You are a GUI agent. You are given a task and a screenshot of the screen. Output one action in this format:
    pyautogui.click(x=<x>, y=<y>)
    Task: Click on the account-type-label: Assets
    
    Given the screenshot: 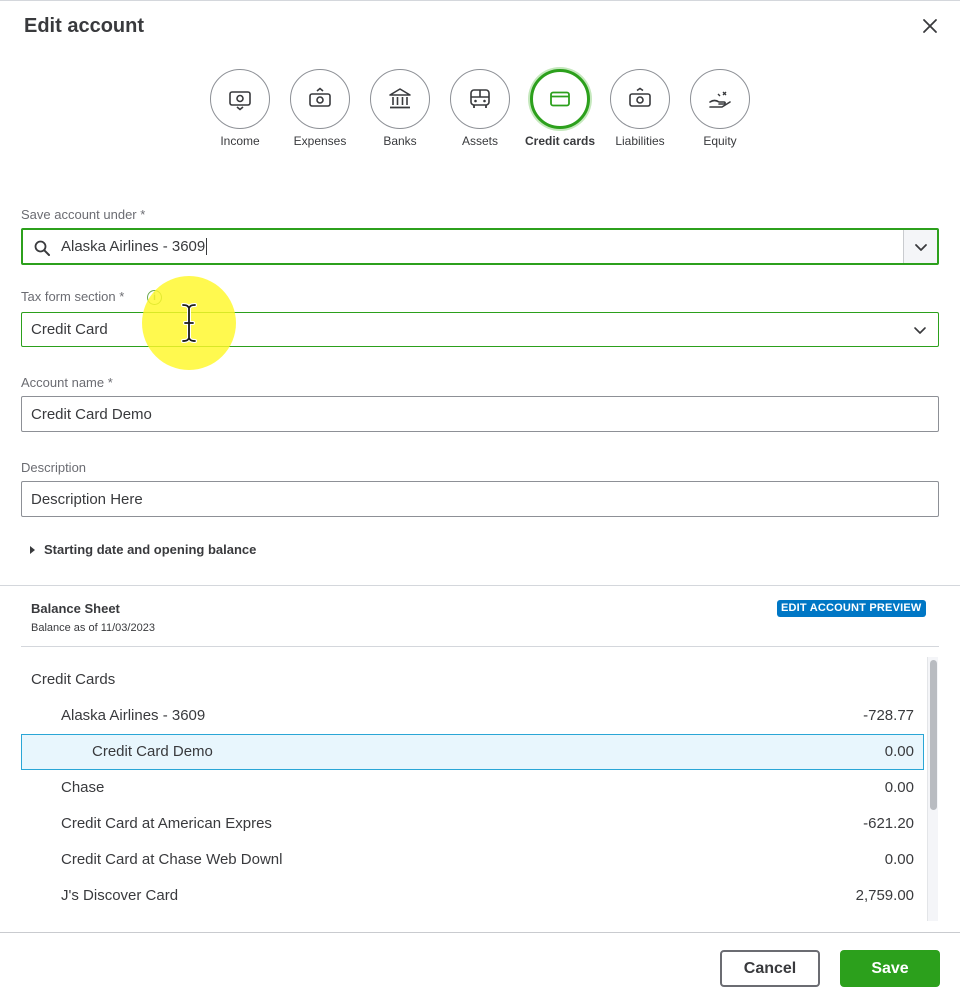 What is the action you would take?
    pyautogui.click(x=479, y=141)
    